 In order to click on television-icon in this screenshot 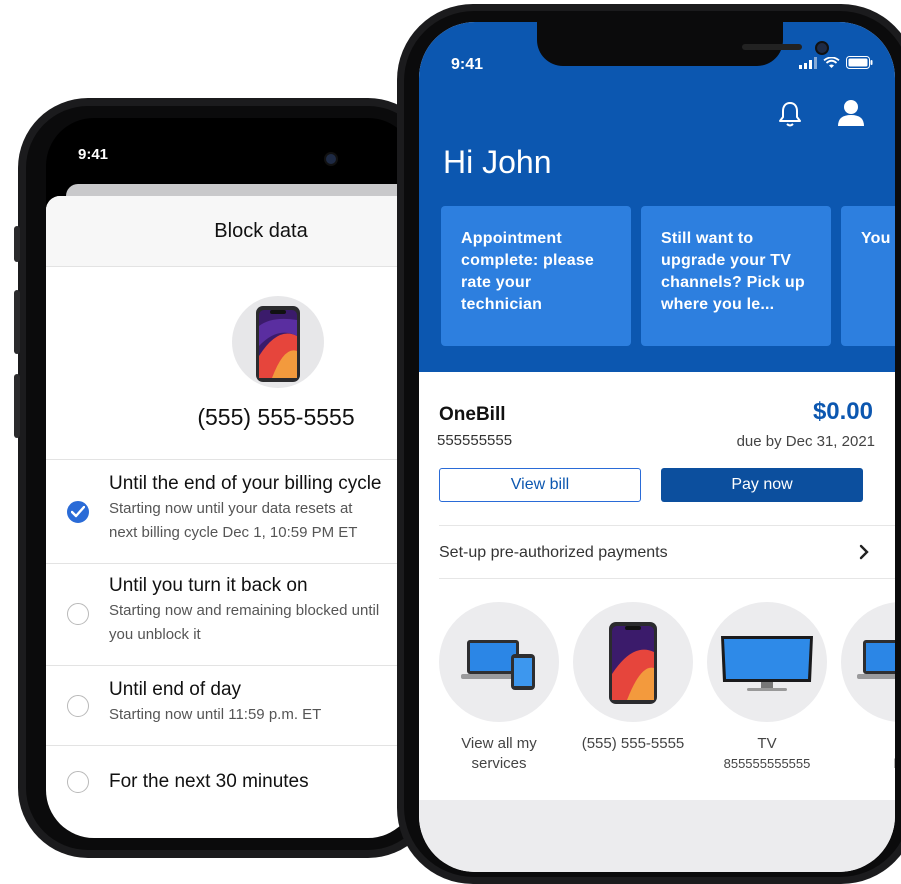, I will do `click(767, 663)`.